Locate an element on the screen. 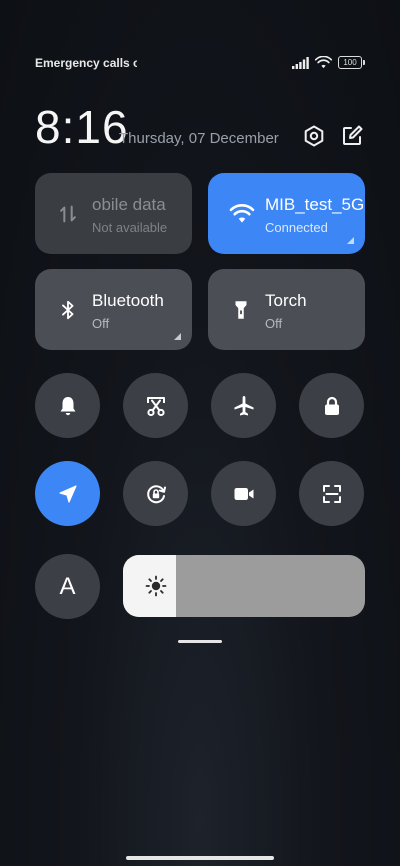  location-toggle is located at coordinates (67, 493).